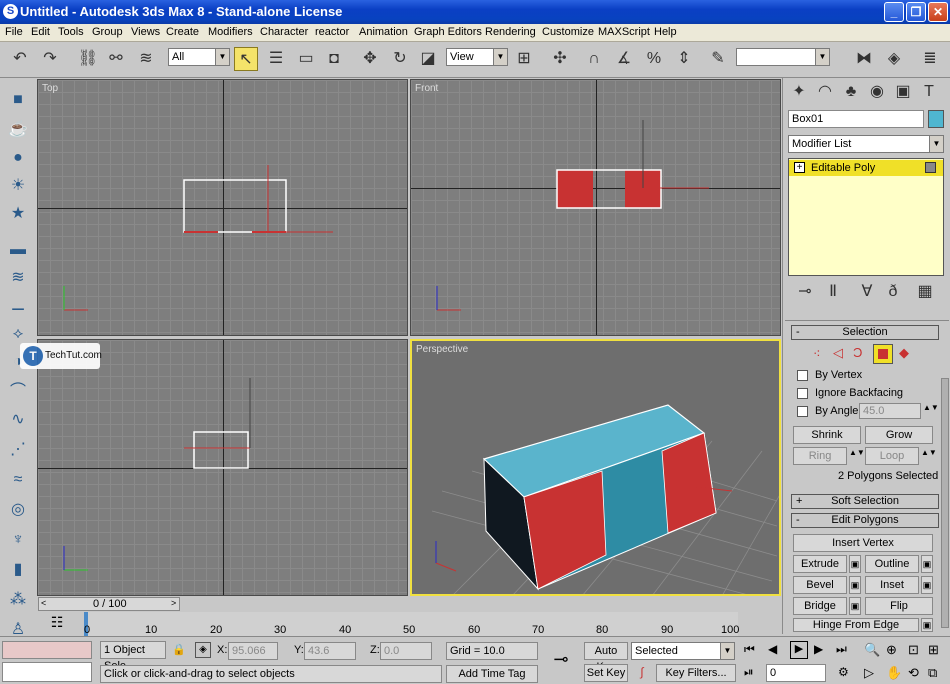  I want to click on make-unique-icon: ∀, so click(867, 292).